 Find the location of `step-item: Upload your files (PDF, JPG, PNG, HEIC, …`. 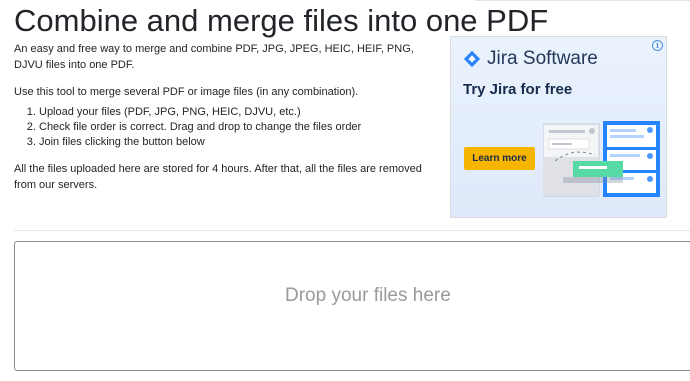

step-item: Upload your files (PDF, JPG, PNG, HEIC, … is located at coordinates (236, 112).